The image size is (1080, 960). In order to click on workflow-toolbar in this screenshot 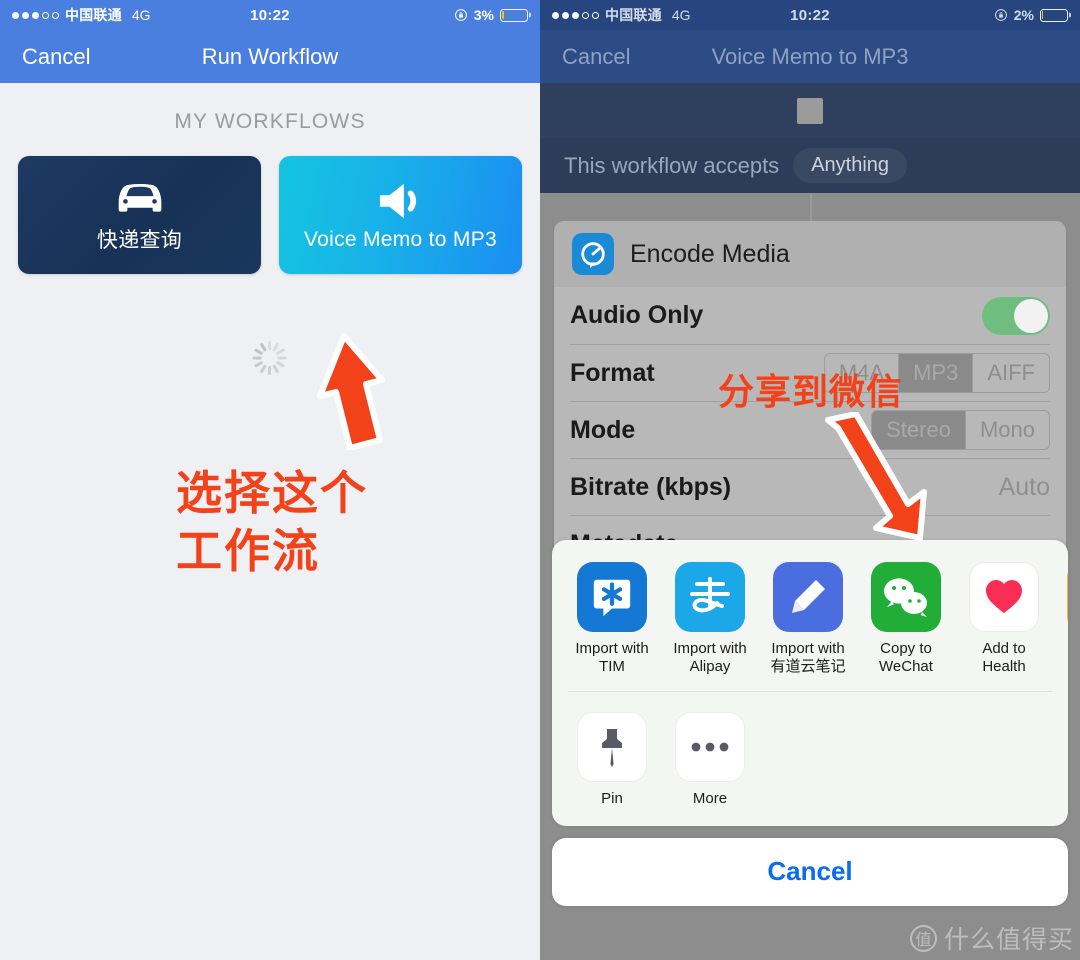, I will do `click(810, 110)`.